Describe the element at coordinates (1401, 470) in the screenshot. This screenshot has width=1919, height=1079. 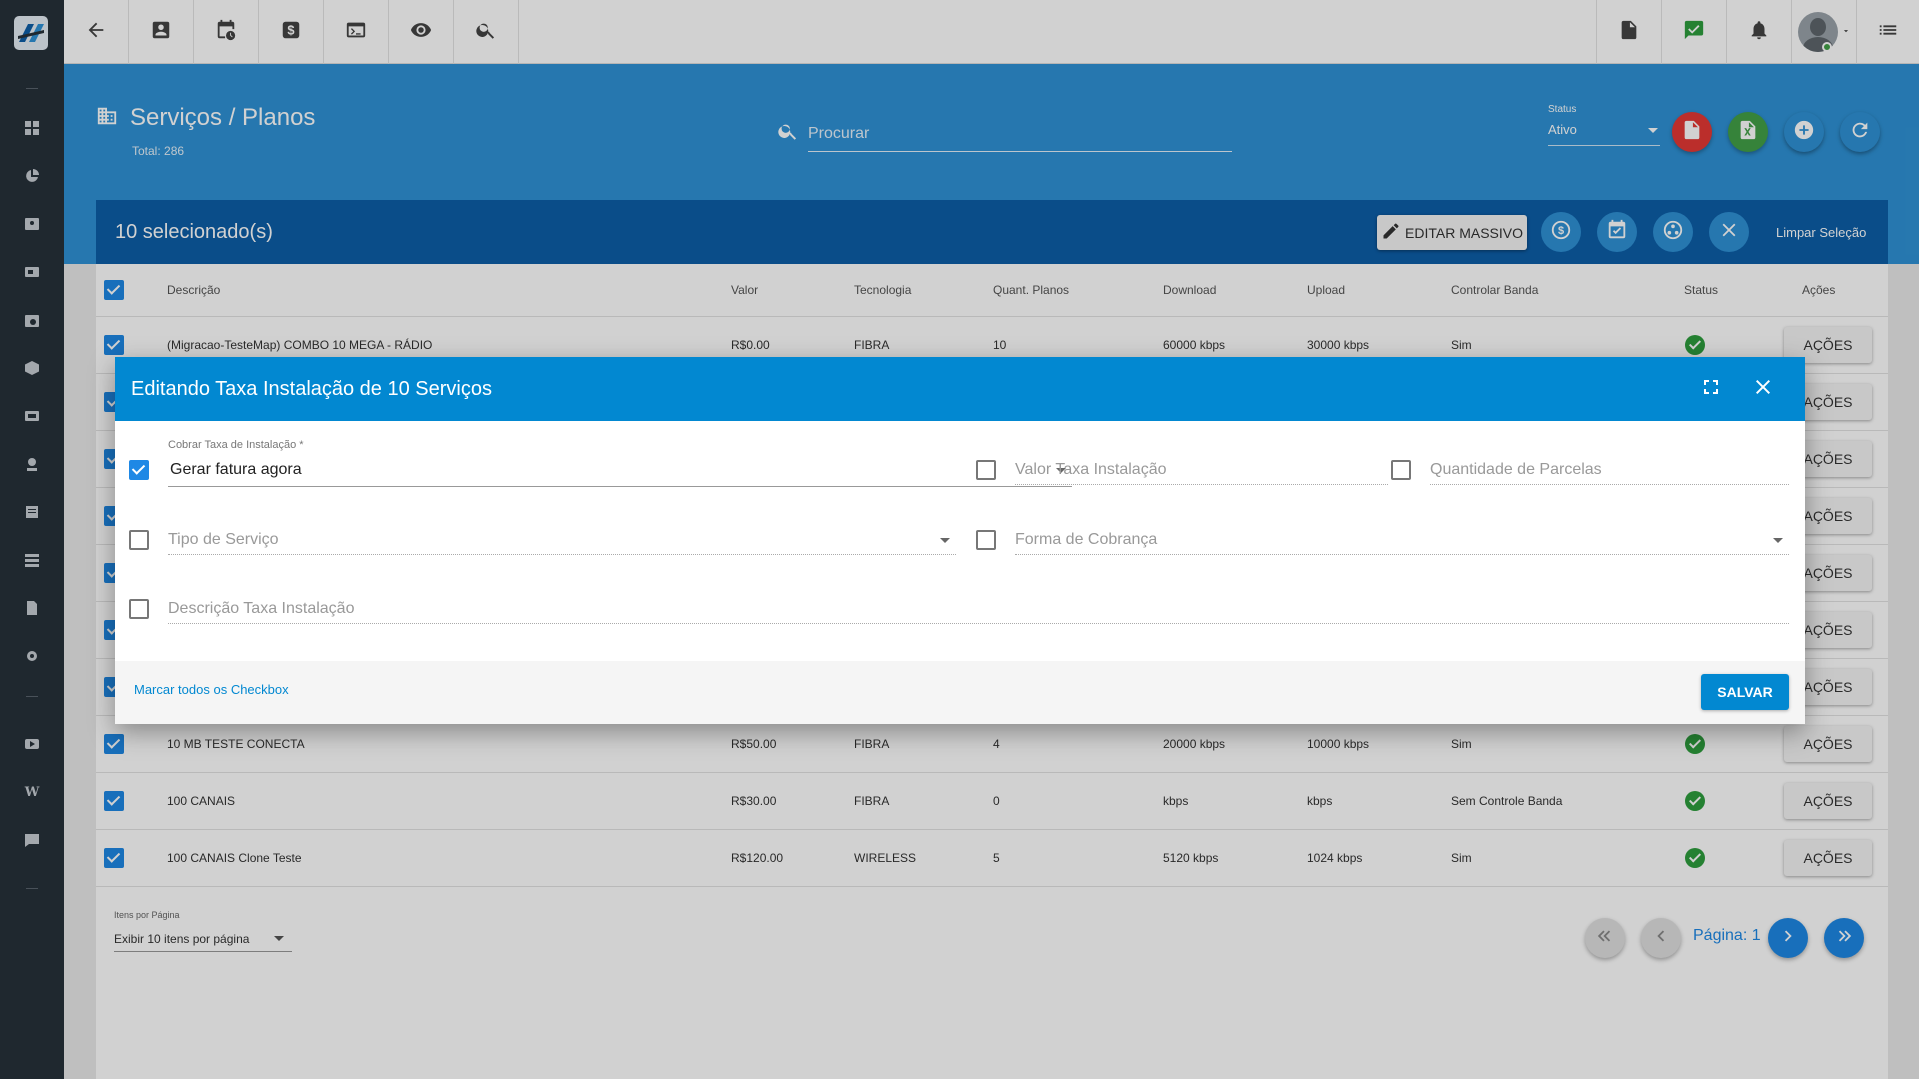
I see `parcelas-checkbox` at that location.